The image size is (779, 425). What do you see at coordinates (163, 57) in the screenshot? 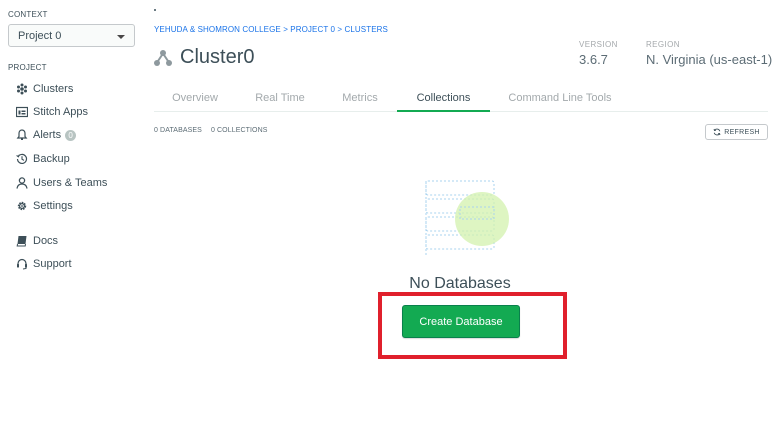
I see `cluster-nodes-icon` at bounding box center [163, 57].